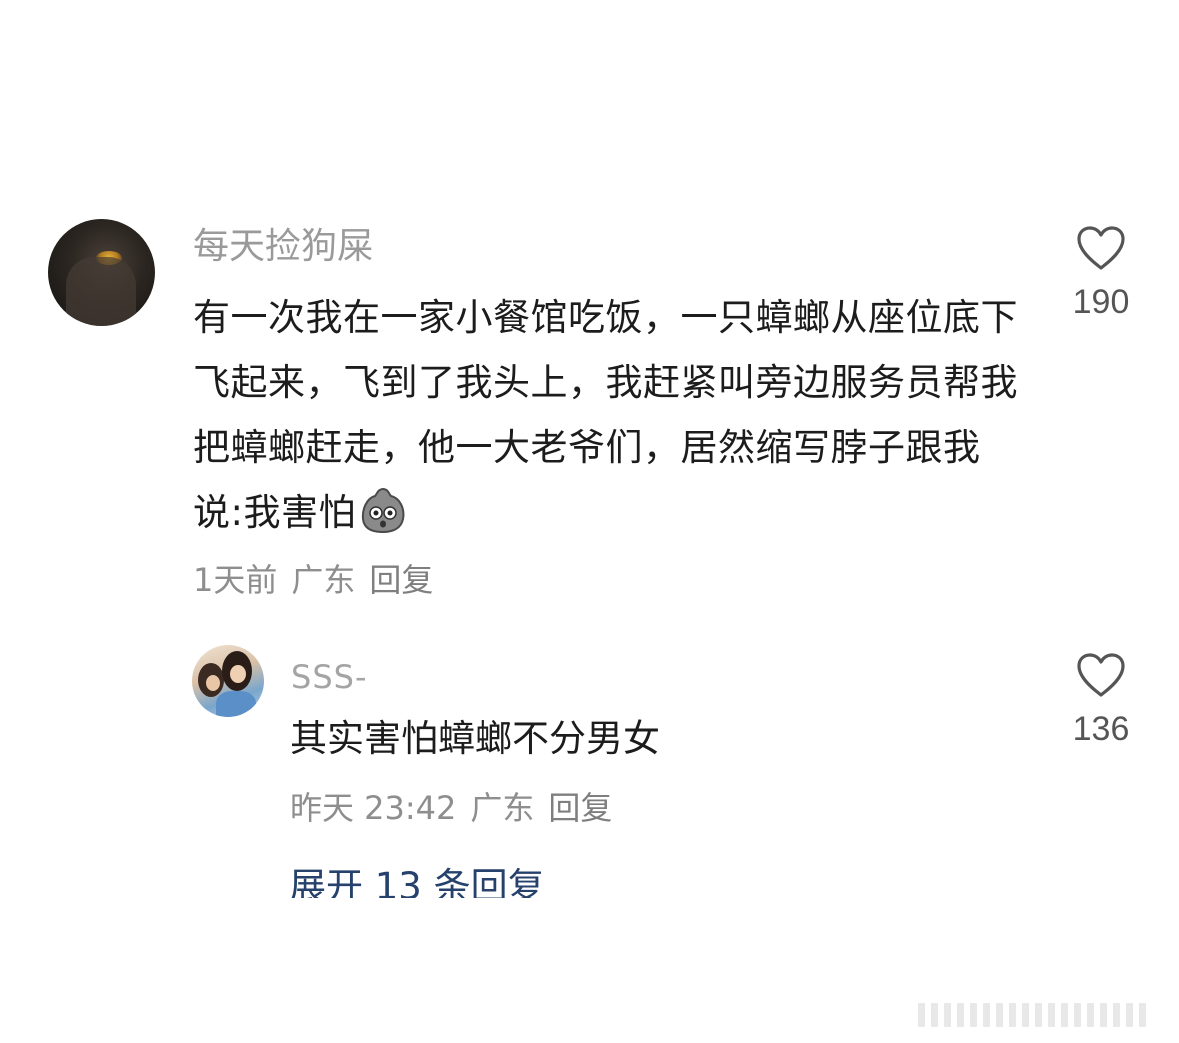 This screenshot has height=1043, width=1179. Describe the element at coordinates (417, 880) in the screenshot. I see `expand-replies-button: 展开 13 条回复` at that location.